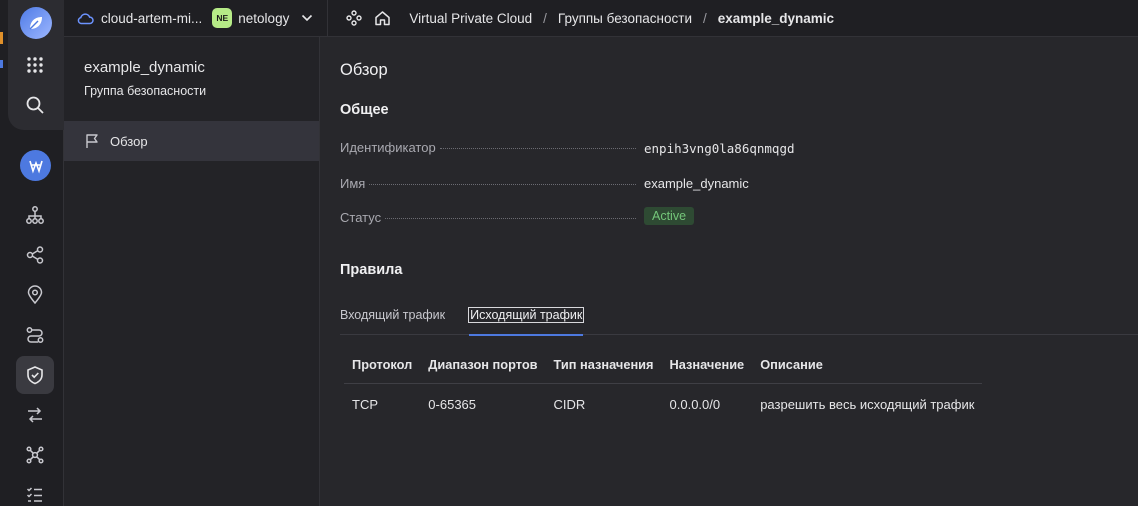 The width and height of the screenshot is (1138, 506). I want to click on nav-connections, so click(35, 255).